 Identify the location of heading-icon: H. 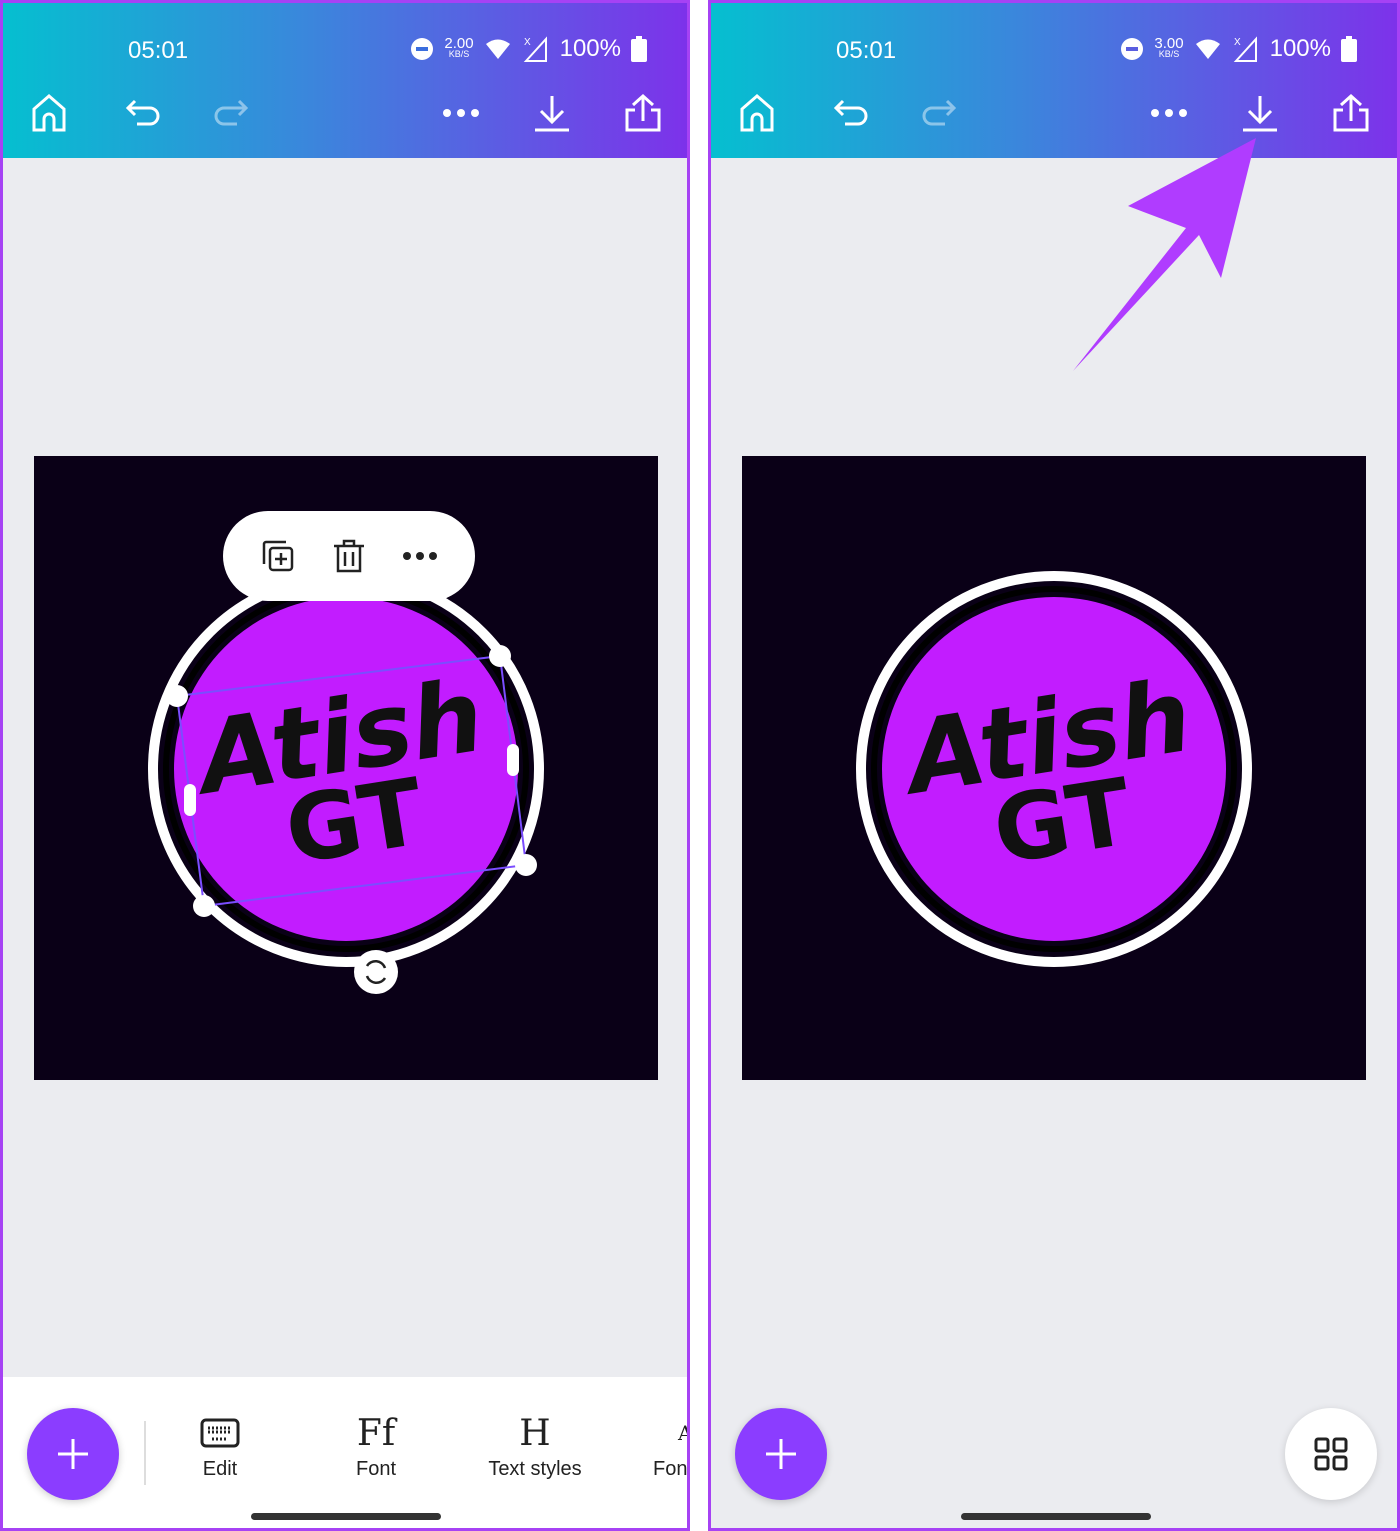
(535, 1433).